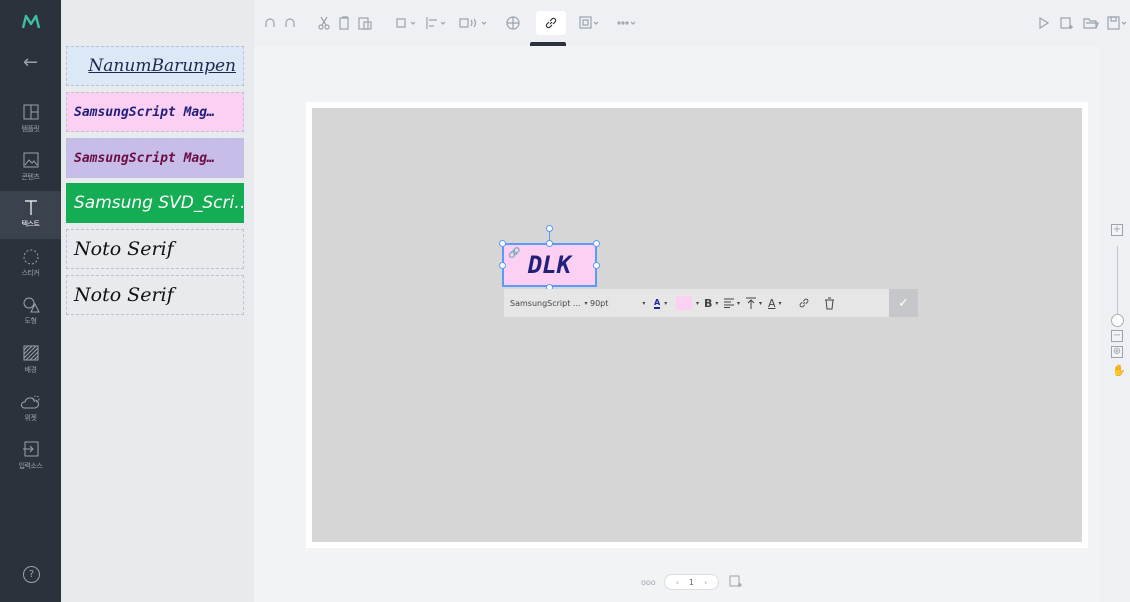 This screenshot has height=602, width=1130. I want to click on rail-item-background: 배경, so click(30, 361).